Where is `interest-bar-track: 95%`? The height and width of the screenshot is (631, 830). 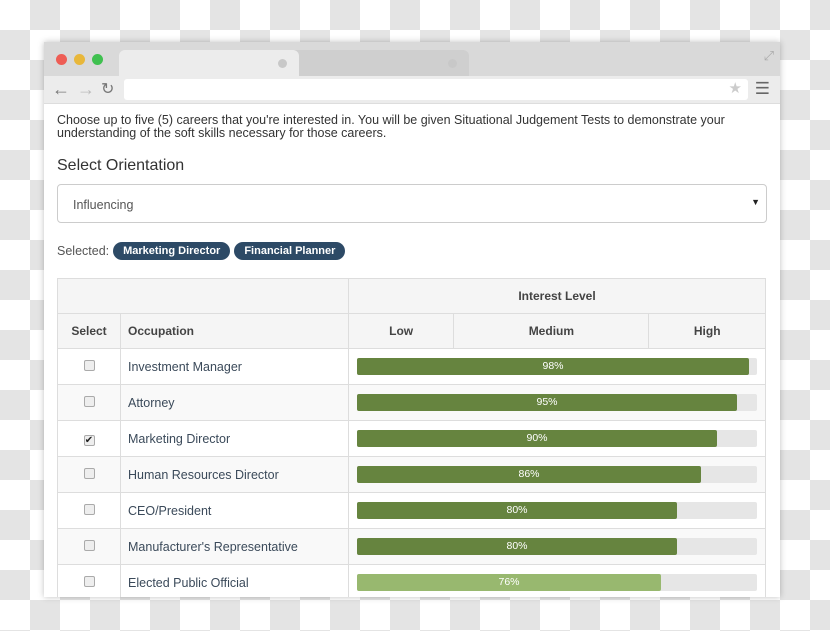 interest-bar-track: 95% is located at coordinates (557, 402).